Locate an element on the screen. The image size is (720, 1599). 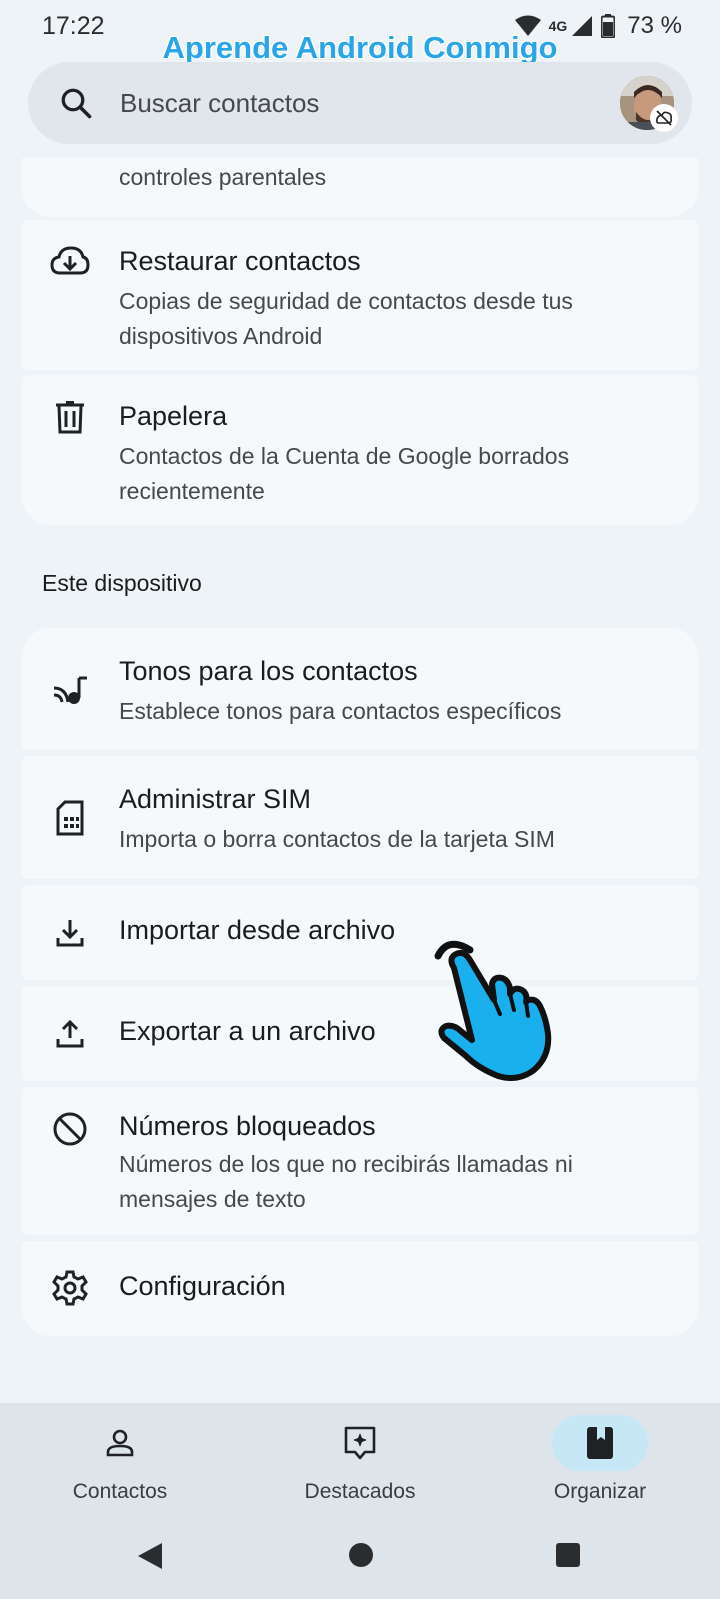
ringtones-title: Tonos para los contactos is located at coordinates (268, 671).